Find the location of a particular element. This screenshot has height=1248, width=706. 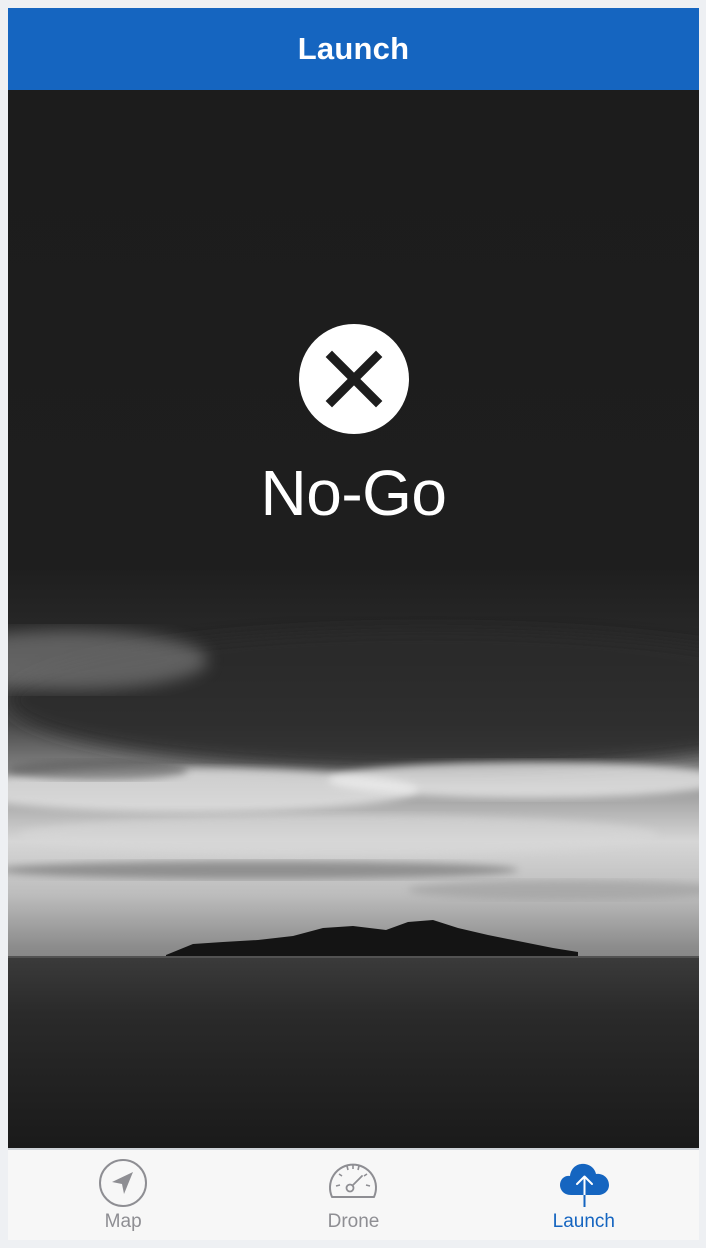

location-arrow-icon is located at coordinates (123, 1183).